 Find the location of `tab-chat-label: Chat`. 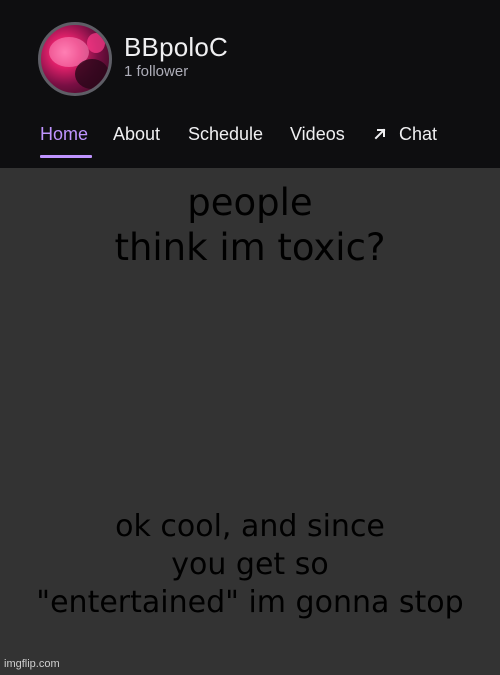

tab-chat-label: Chat is located at coordinates (418, 134).